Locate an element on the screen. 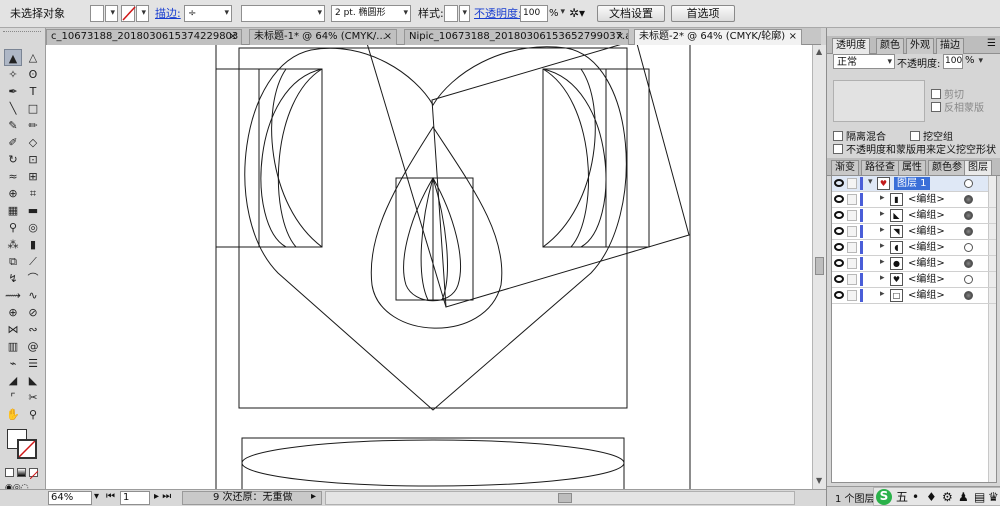 This screenshot has width=1000, height=506. tab-appearance: 外观 is located at coordinates (920, 46).